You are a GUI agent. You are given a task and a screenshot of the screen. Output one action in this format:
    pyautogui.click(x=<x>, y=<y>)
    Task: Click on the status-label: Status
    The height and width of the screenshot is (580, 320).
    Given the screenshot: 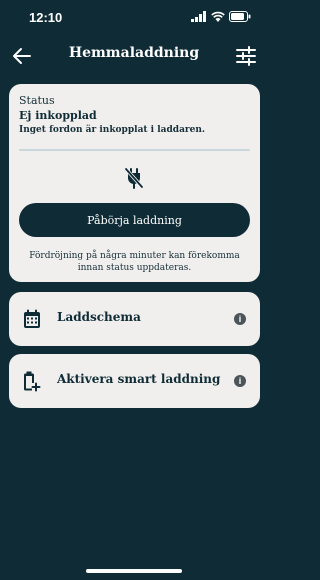 What is the action you would take?
    pyautogui.click(x=37, y=100)
    